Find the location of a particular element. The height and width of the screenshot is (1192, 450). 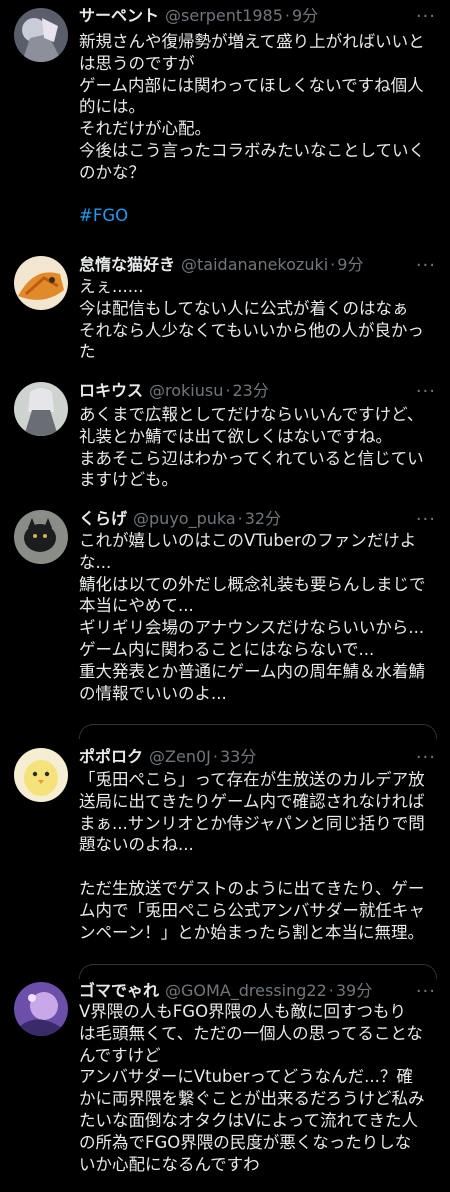

hashtag-link: #FGO is located at coordinates (259, 216).